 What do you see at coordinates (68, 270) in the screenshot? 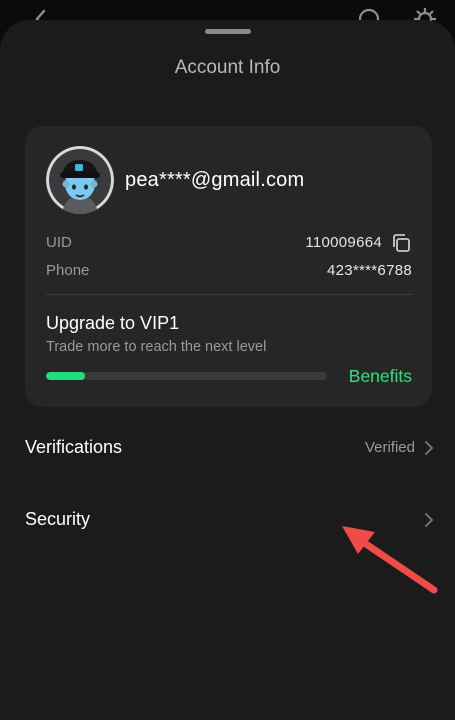
I see `phone-label: Phone` at bounding box center [68, 270].